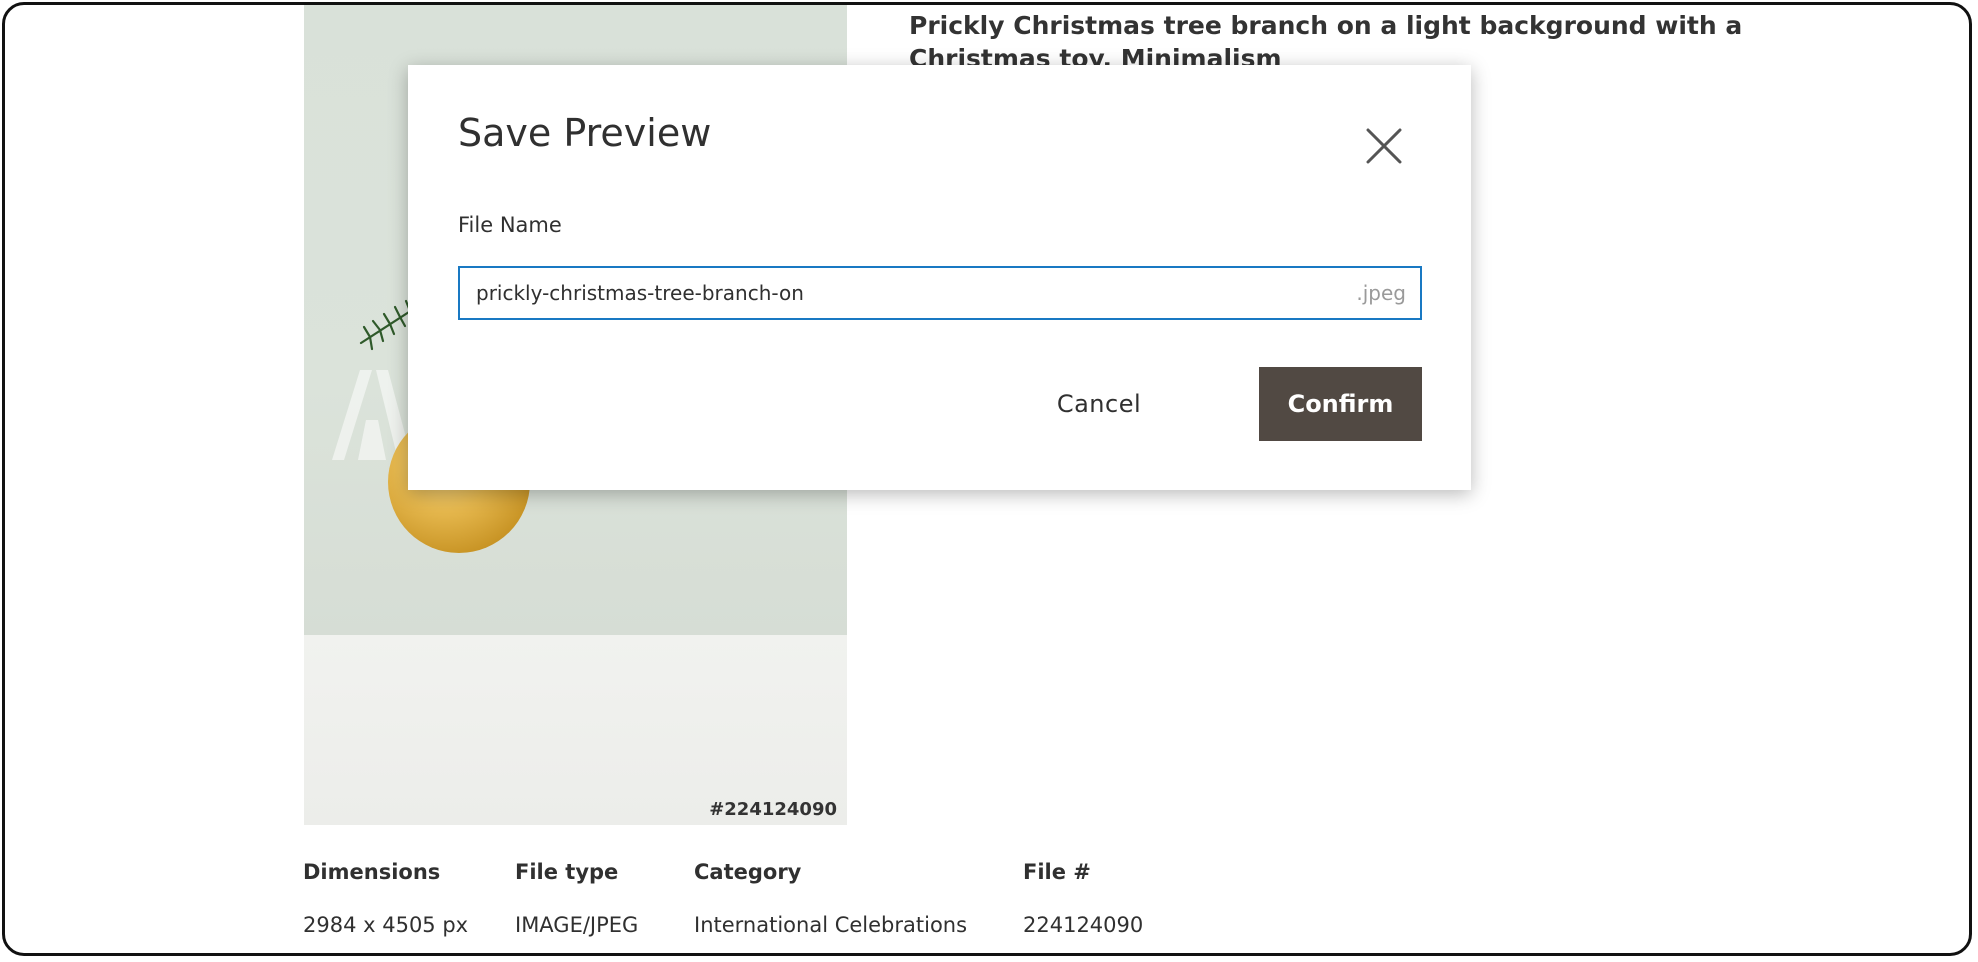 The height and width of the screenshot is (962, 1978). I want to click on file-name-label: File Name, so click(510, 225).